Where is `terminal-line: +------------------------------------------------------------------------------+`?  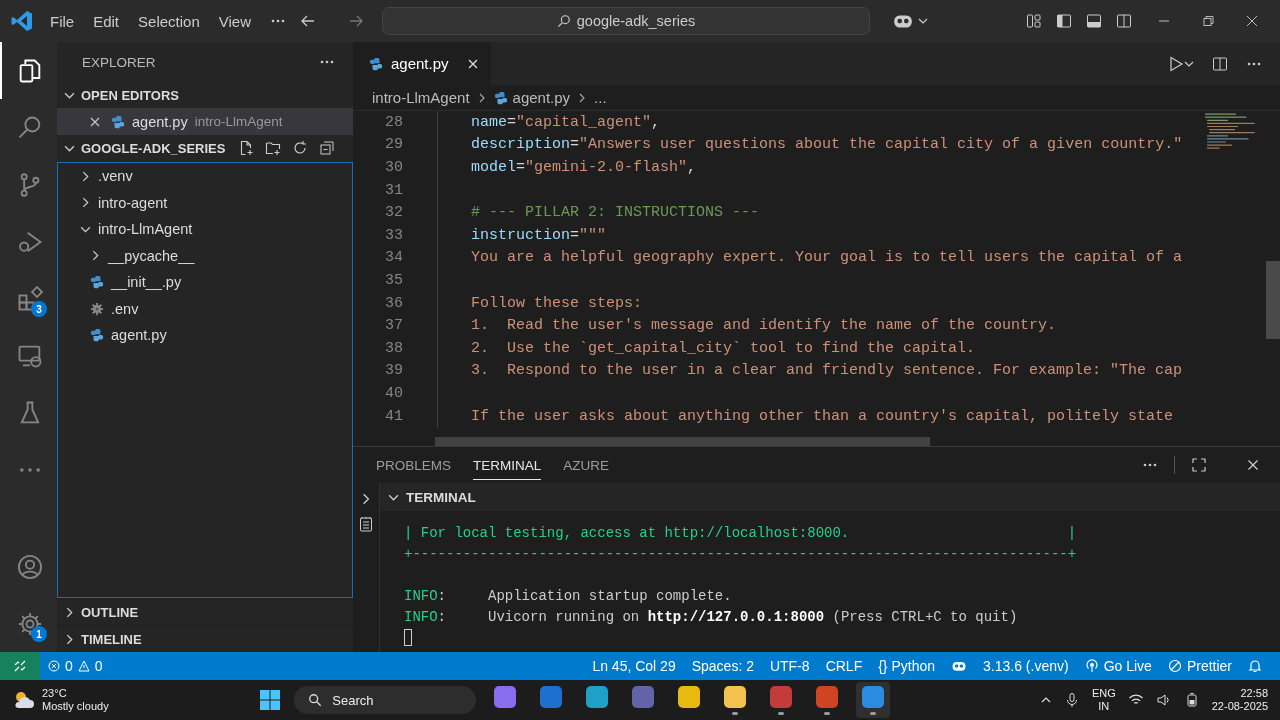 terminal-line: +------------------------------------------------------------------------------+ is located at coordinates (740, 554).